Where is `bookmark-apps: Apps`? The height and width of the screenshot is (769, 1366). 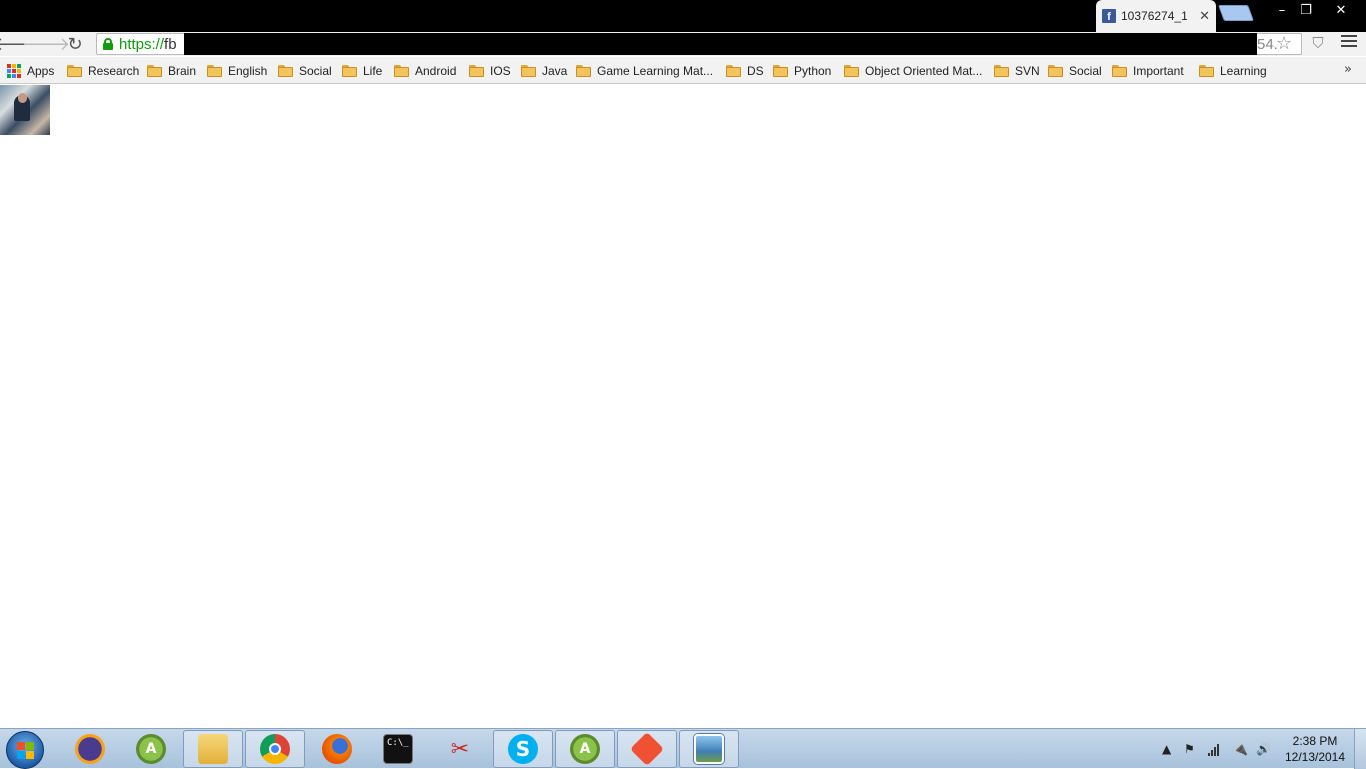
bookmark-apps: Apps is located at coordinates (30, 71).